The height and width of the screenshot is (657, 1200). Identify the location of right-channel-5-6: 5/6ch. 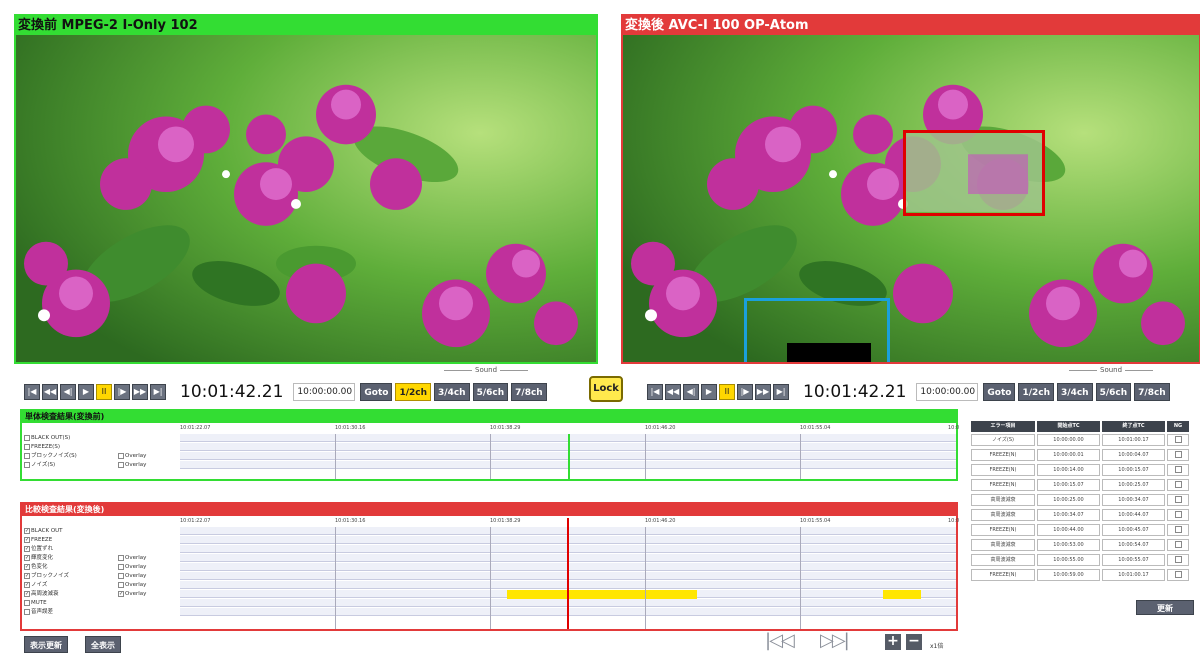
(1113, 392).